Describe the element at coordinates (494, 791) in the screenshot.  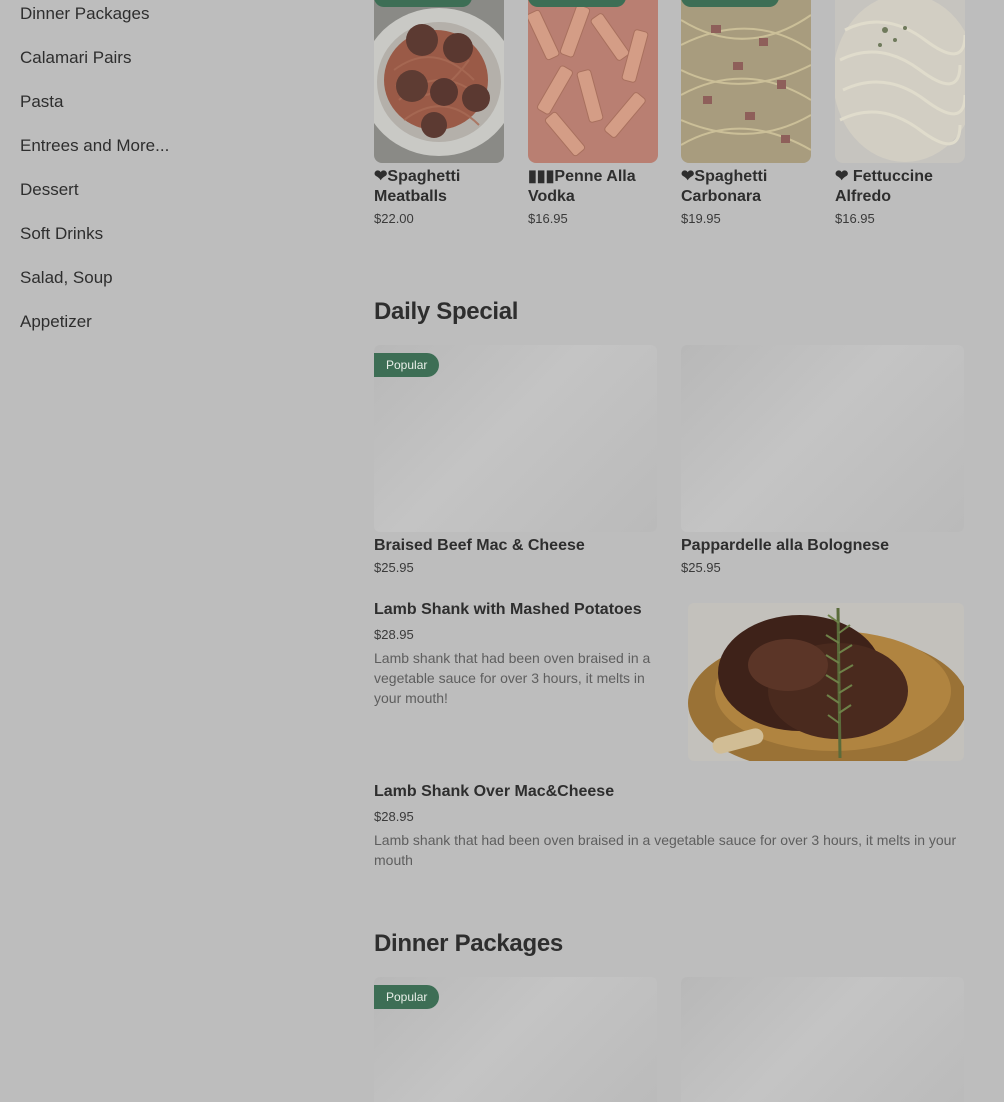
I see `menu-item-name: Lamb Shank Over Mac&Cheese` at that location.